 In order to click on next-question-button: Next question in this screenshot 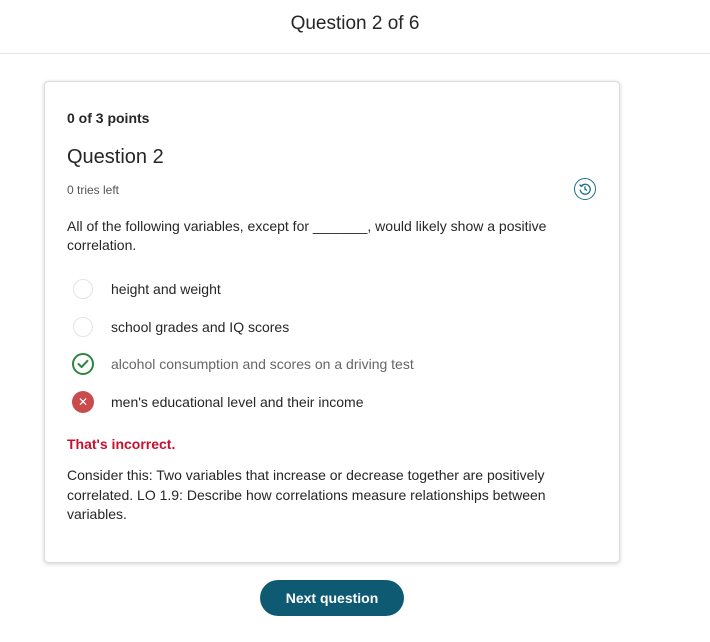, I will do `click(332, 598)`.